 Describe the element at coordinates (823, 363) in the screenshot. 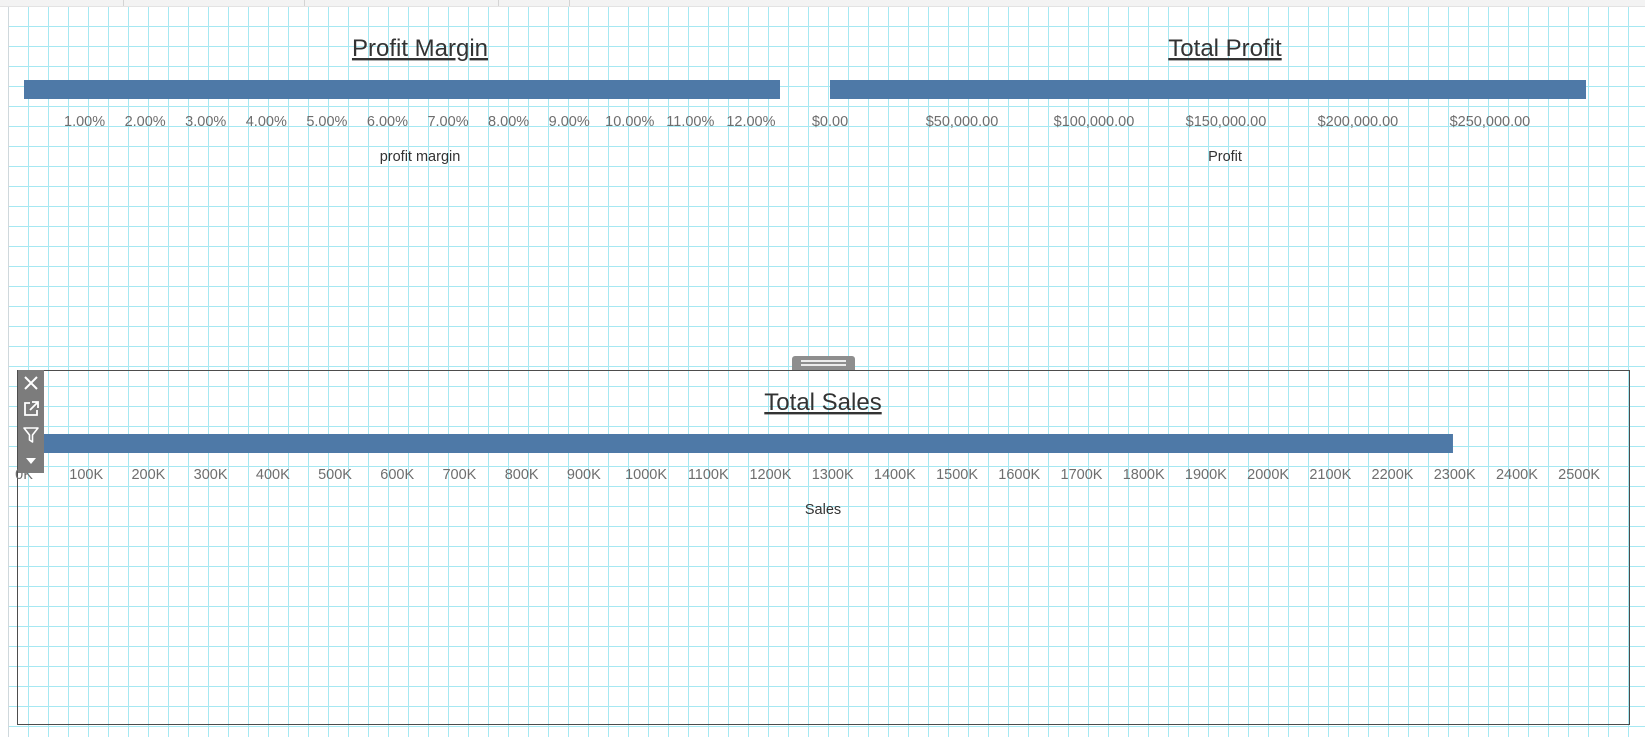

I see `resize-handle` at that location.